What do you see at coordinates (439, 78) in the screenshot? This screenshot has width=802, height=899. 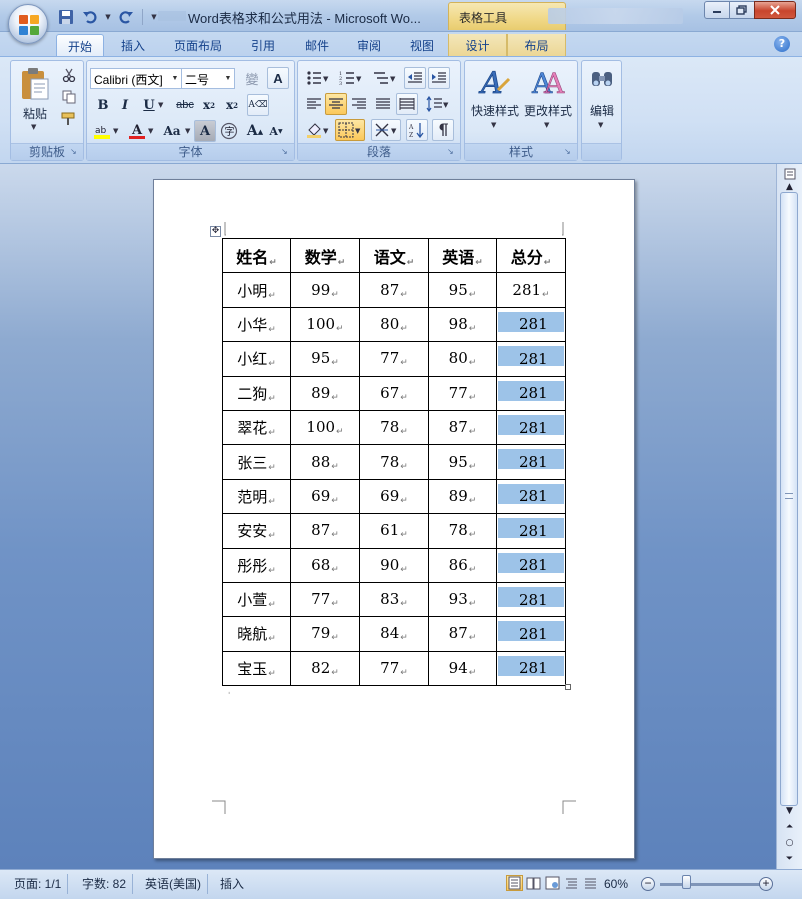 I see `increase-indent-icon` at bounding box center [439, 78].